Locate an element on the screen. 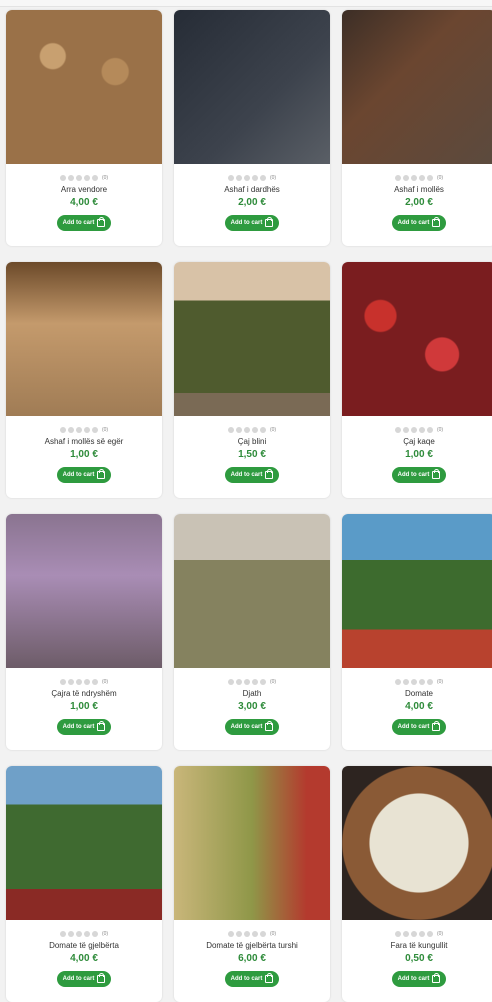  product-image-dried-pears is located at coordinates (252, 87).